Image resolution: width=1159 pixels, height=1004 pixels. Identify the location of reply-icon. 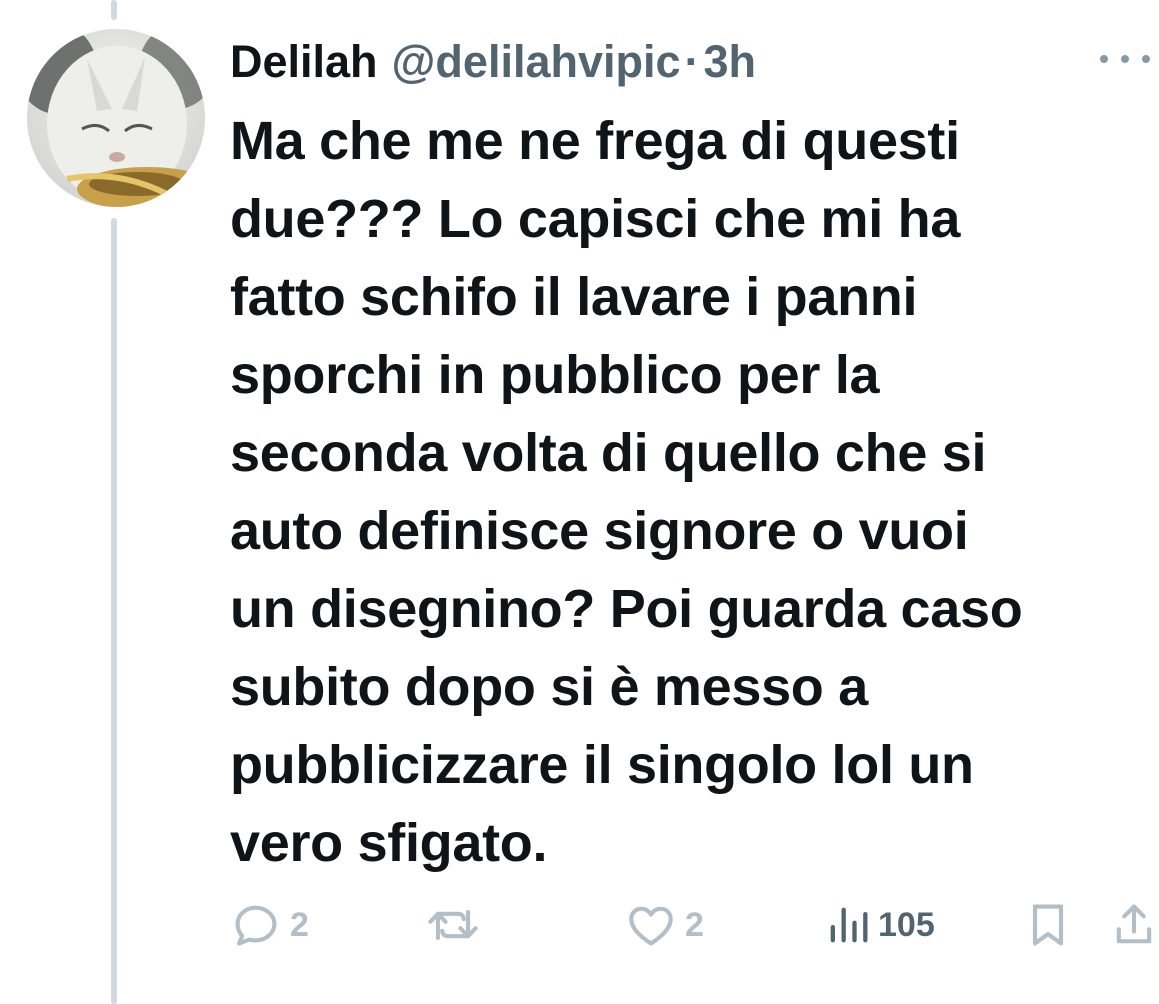
(256, 925).